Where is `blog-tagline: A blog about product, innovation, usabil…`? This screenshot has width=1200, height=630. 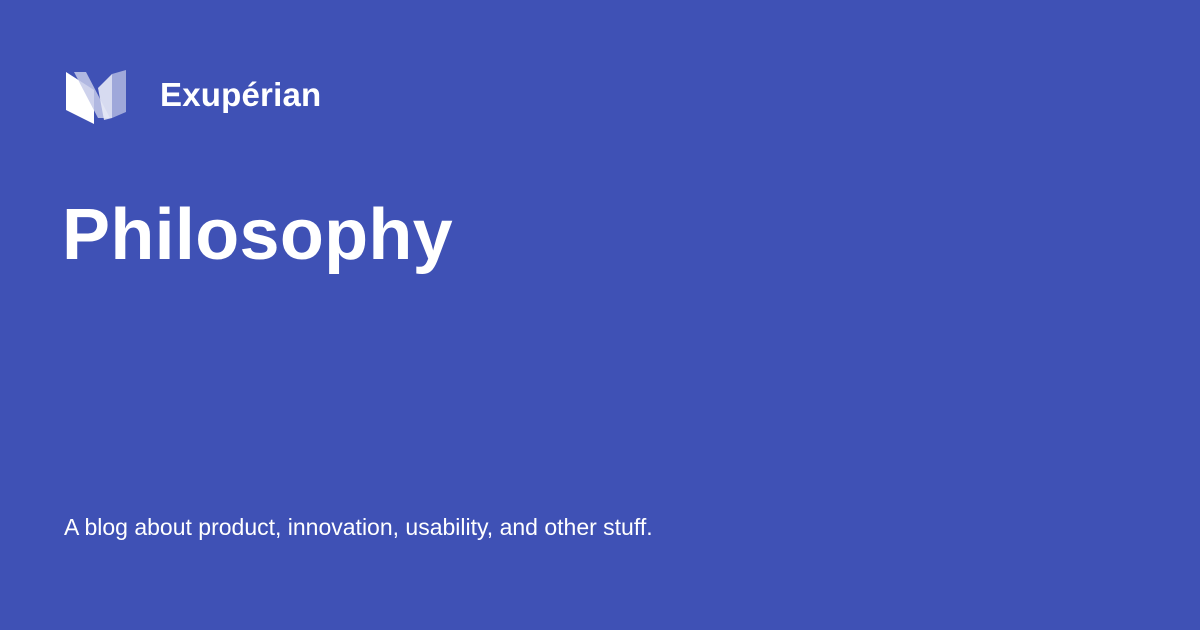
blog-tagline: A blog about product, innovation, usabil… is located at coordinates (358, 527).